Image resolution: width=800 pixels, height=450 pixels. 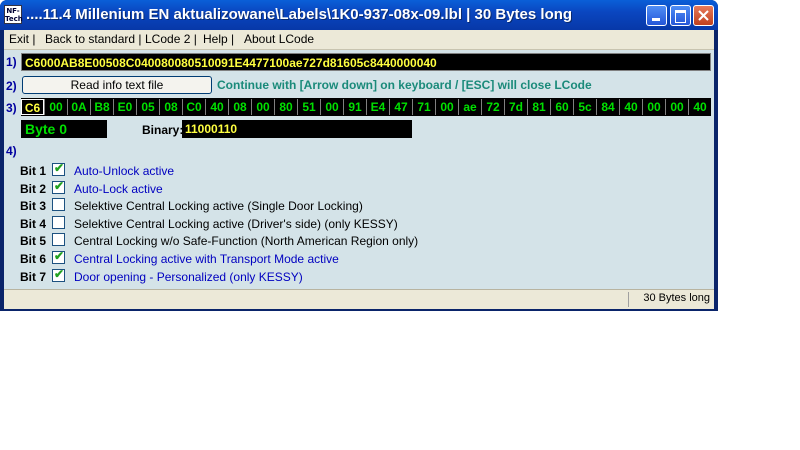 I want to click on bit-description: Door opening - Personalized (only KESSY), so click(x=188, y=277).